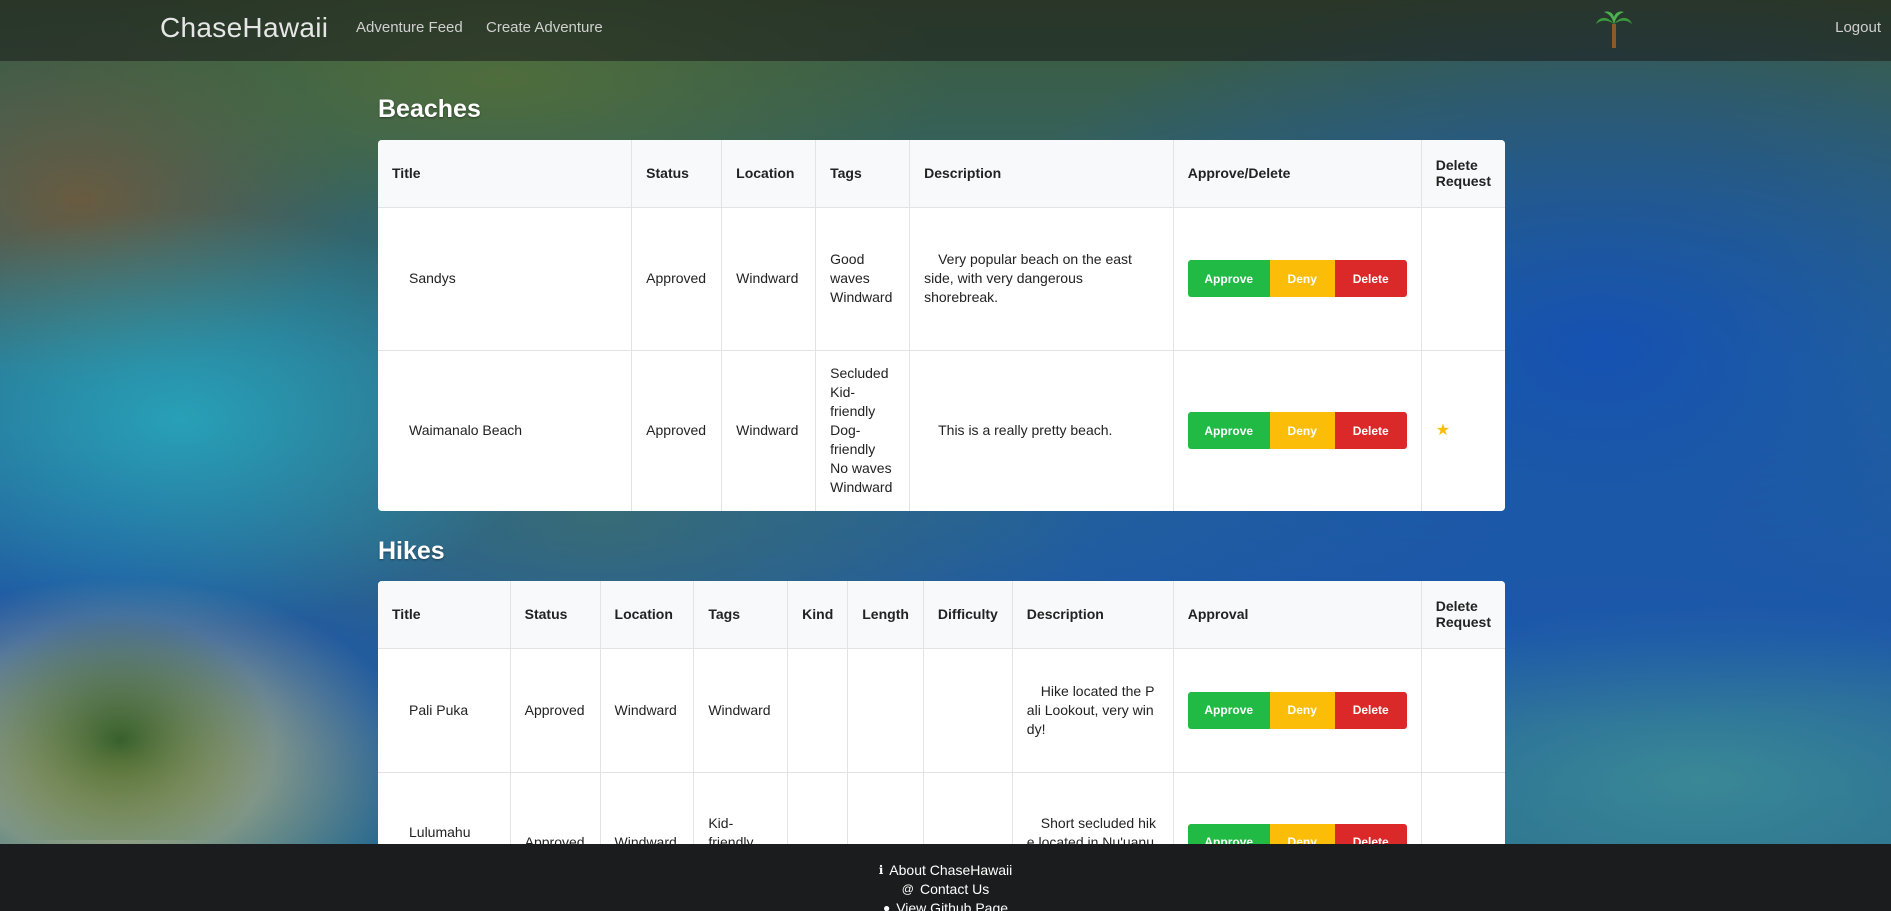 The width and height of the screenshot is (1891, 911). Describe the element at coordinates (505, 279) in the screenshot. I see `cell-title: Sandys` at that location.